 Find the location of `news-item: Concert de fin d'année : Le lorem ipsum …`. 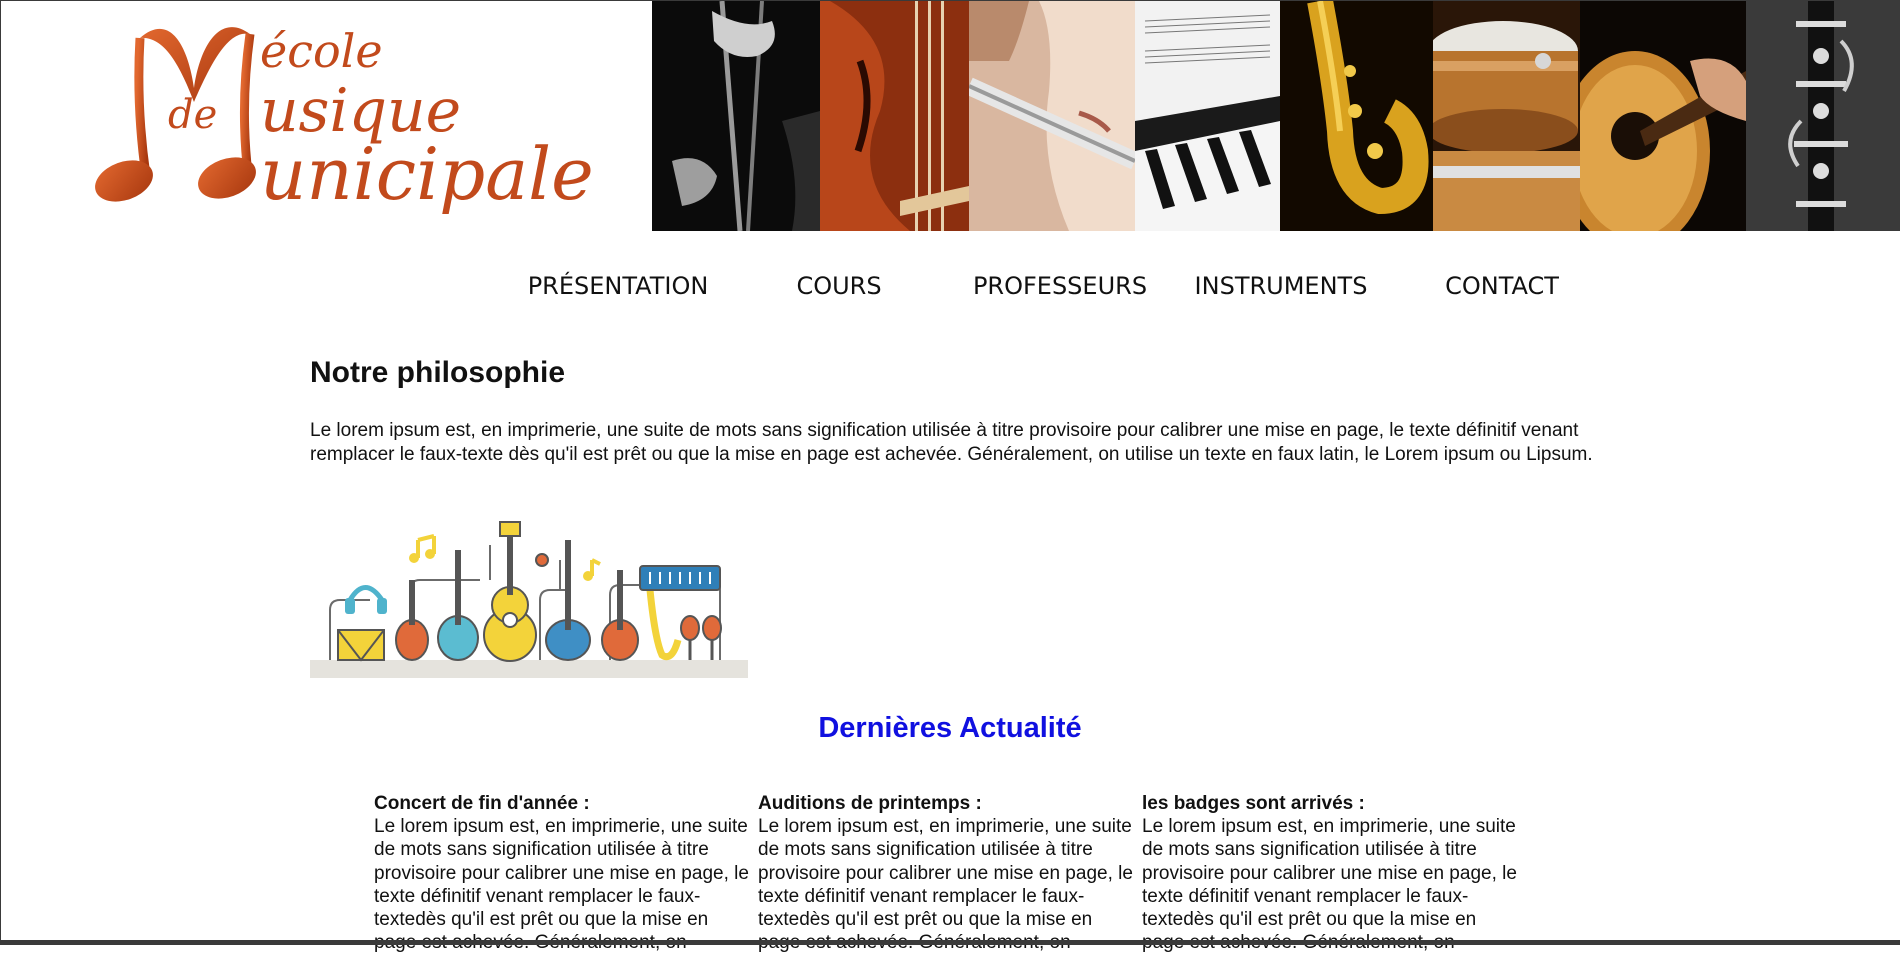

news-item: Concert de fin d'année : Le lorem ipsum … is located at coordinates (563, 873).